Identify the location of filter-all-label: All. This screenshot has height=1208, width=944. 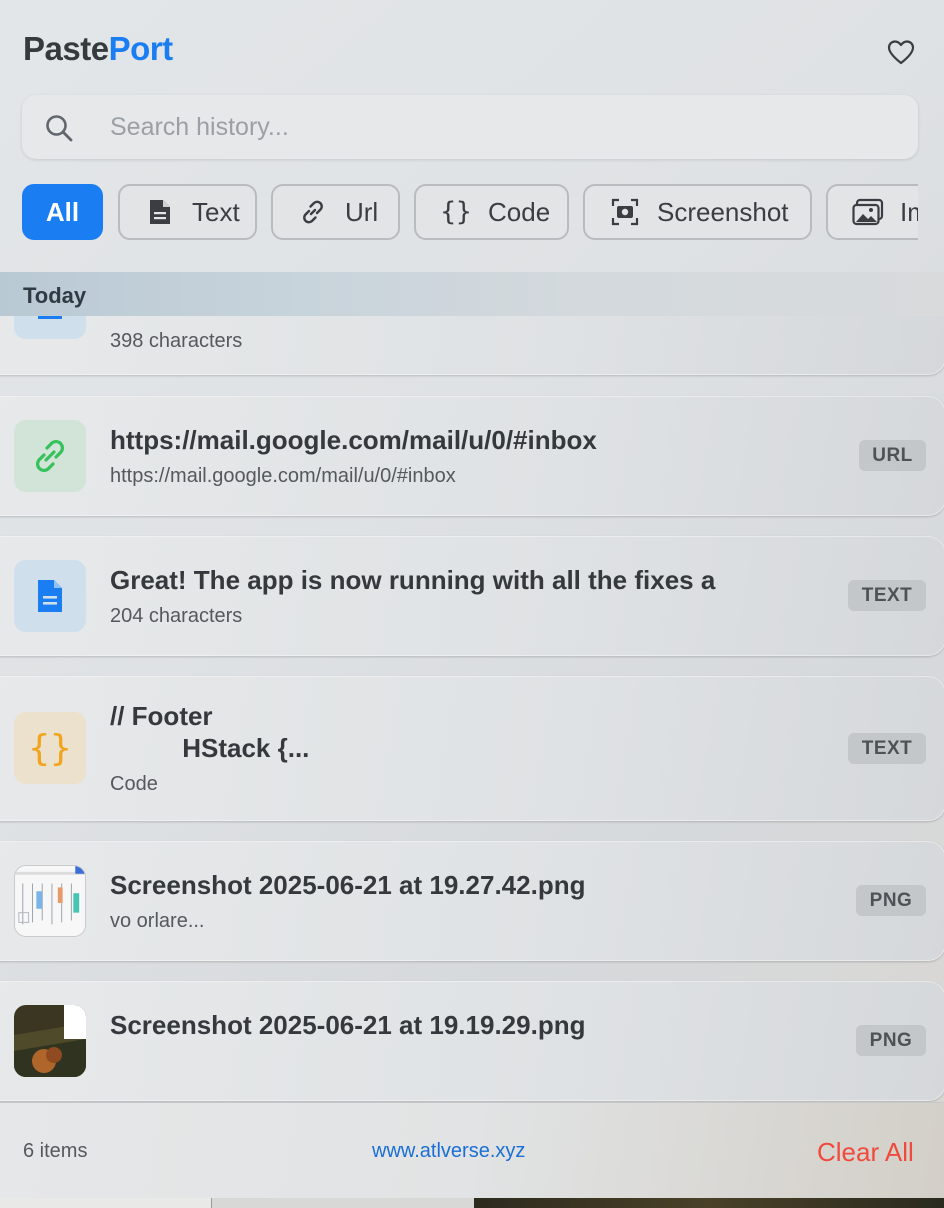
(62, 211).